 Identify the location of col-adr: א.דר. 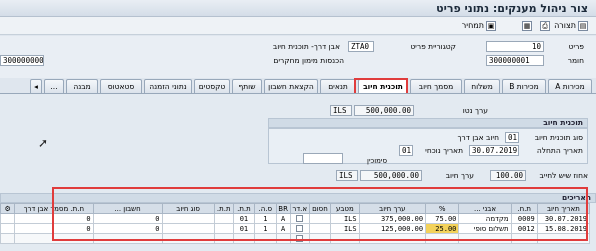
(299, 208).